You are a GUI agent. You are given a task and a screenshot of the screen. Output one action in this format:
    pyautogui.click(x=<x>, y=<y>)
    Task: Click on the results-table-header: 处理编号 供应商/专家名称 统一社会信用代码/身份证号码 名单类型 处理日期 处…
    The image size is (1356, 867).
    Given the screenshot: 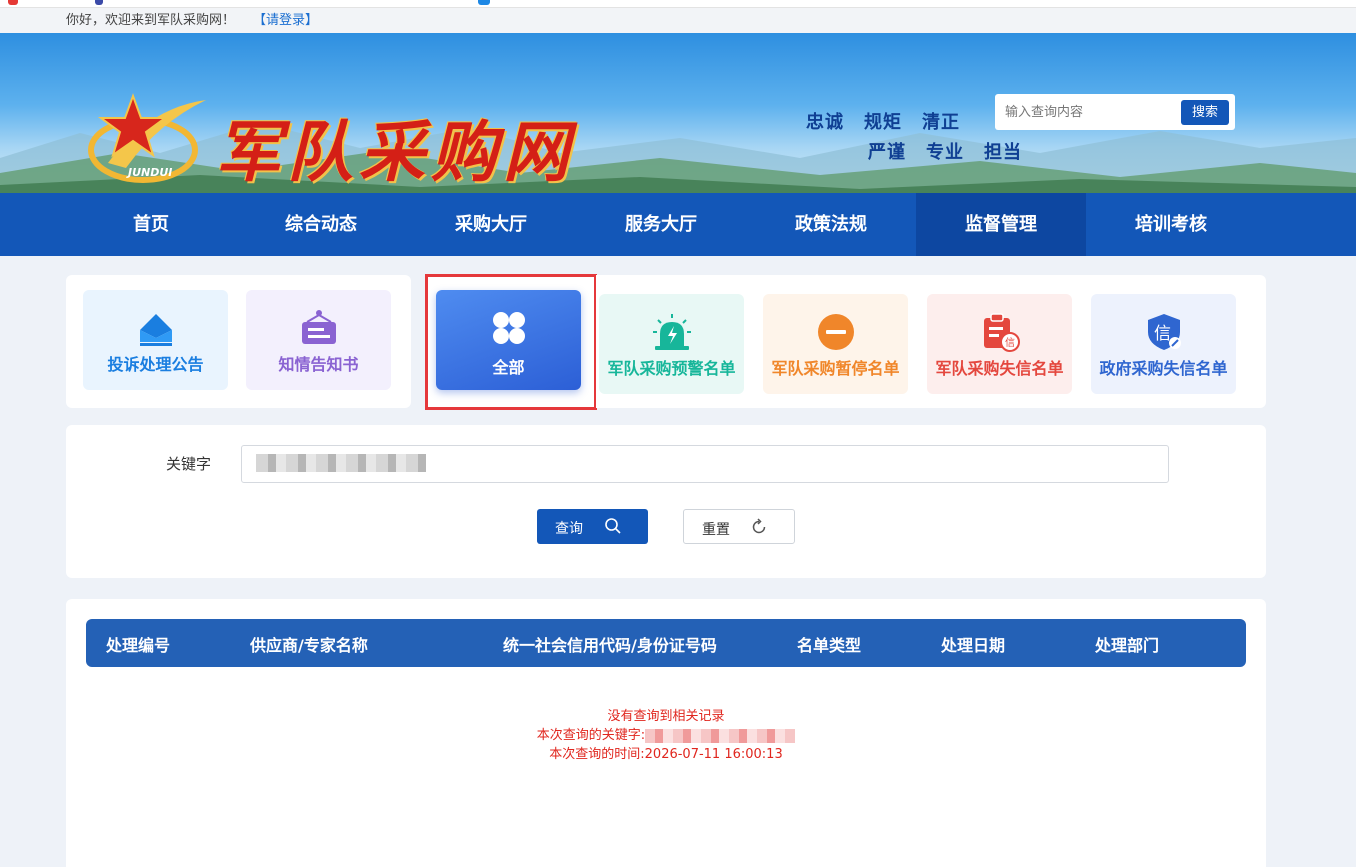 What is the action you would take?
    pyautogui.click(x=666, y=643)
    